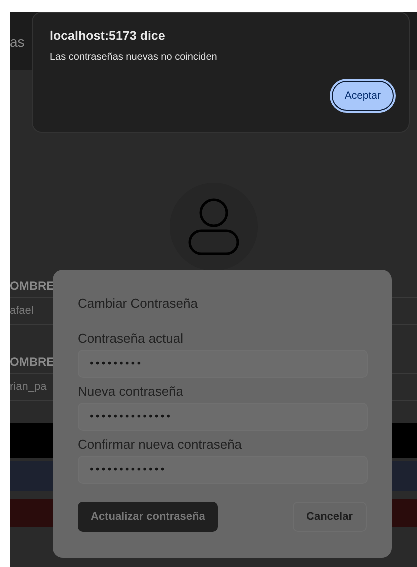 The image size is (417, 567). What do you see at coordinates (148, 517) in the screenshot?
I see `update-button: Actualizar contraseña` at bounding box center [148, 517].